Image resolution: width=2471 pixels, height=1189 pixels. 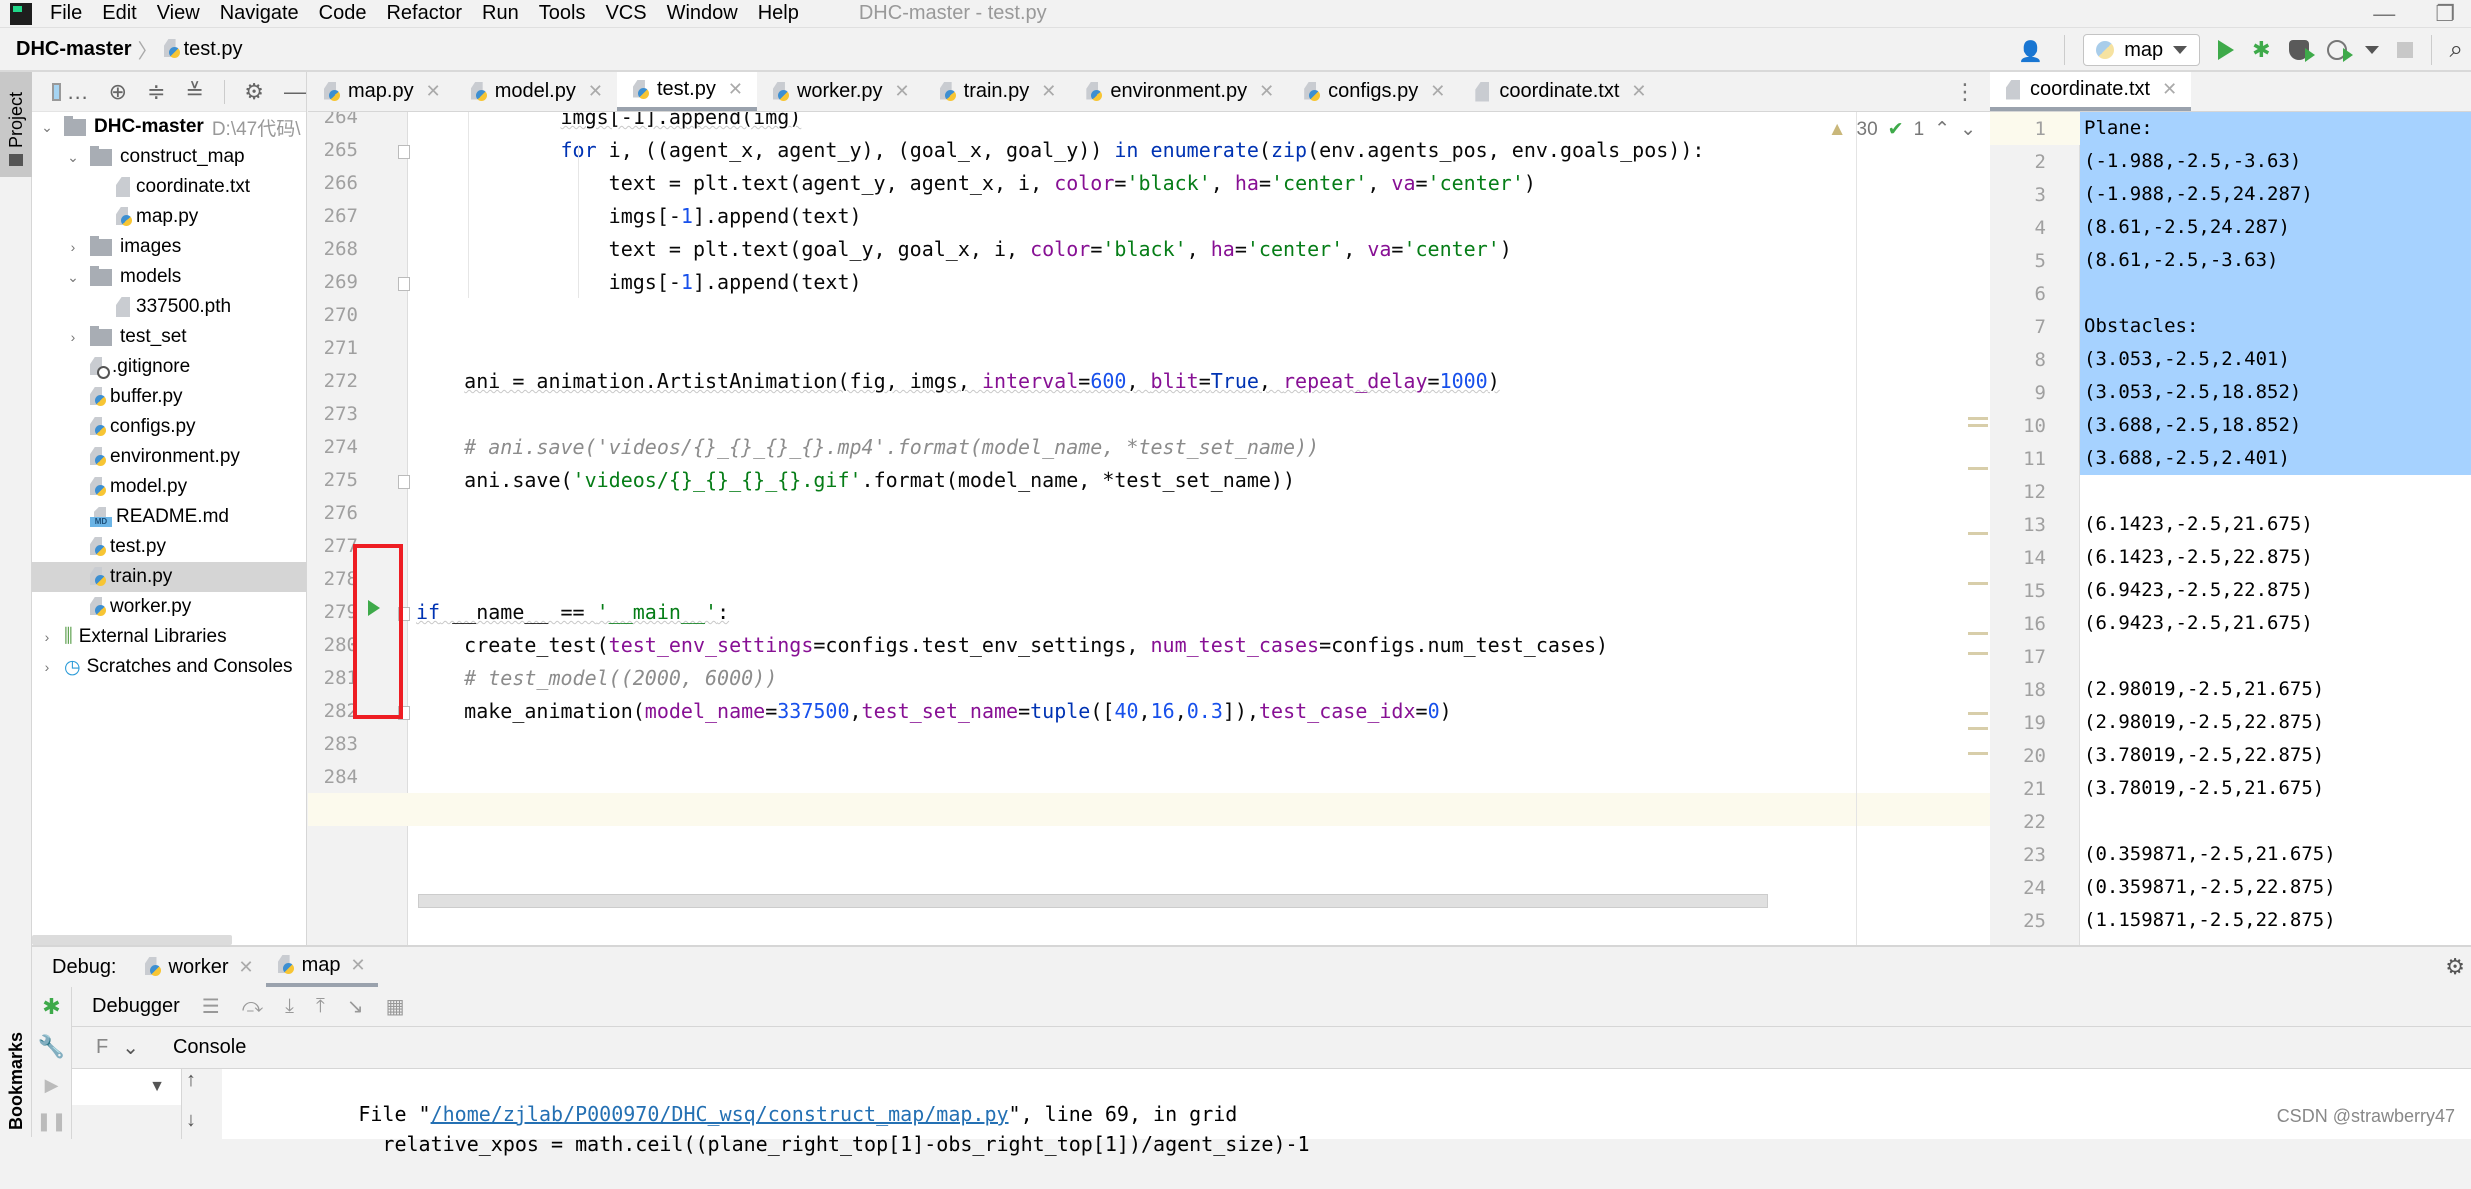 I want to click on run-icon, so click(x=2226, y=50).